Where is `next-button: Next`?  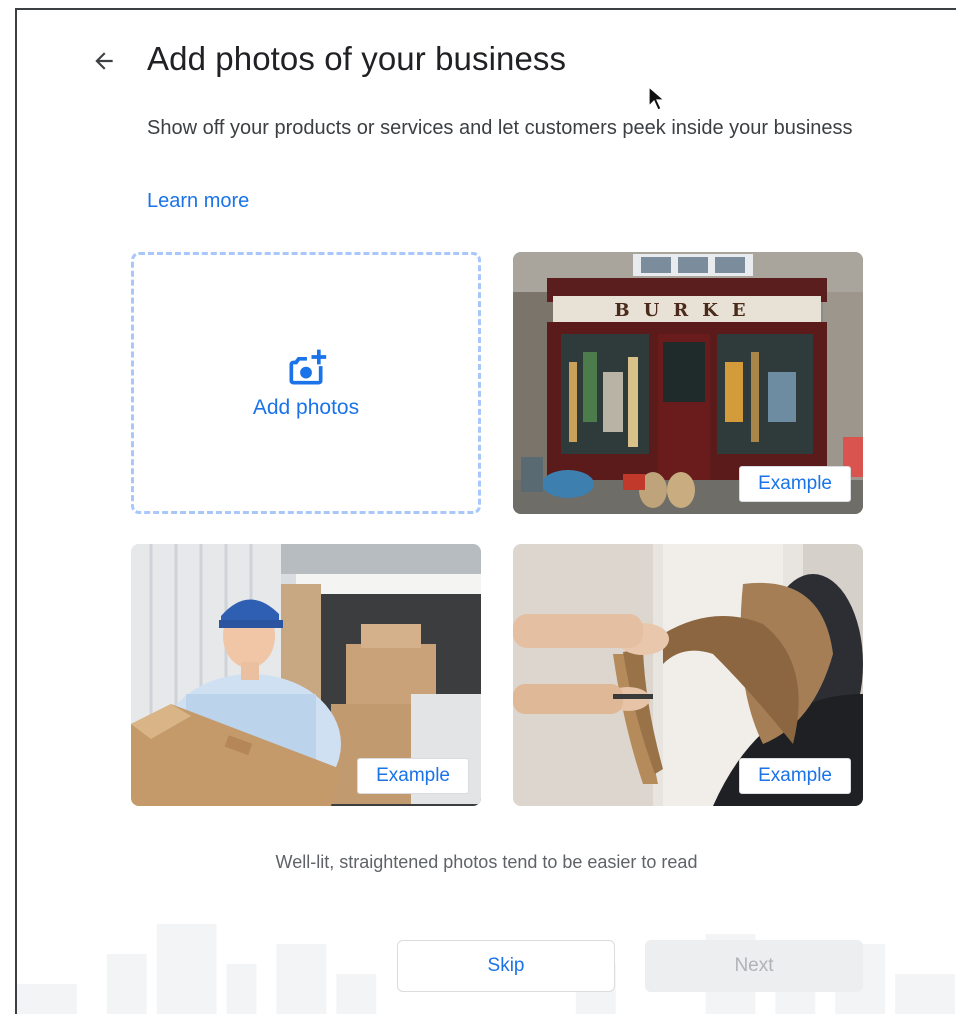 next-button: Next is located at coordinates (754, 966).